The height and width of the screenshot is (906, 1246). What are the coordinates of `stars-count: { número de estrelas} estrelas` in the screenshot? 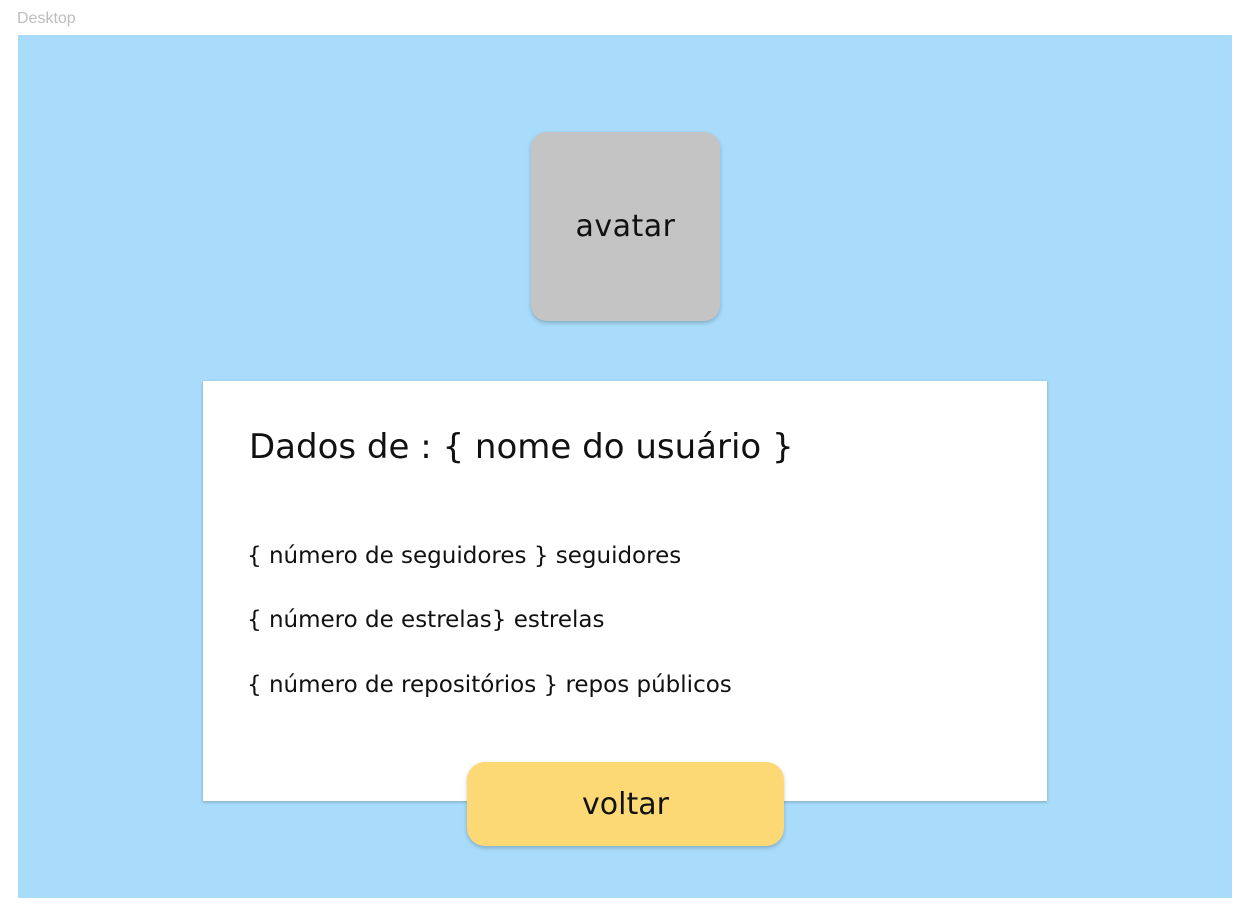 It's located at (426, 620).